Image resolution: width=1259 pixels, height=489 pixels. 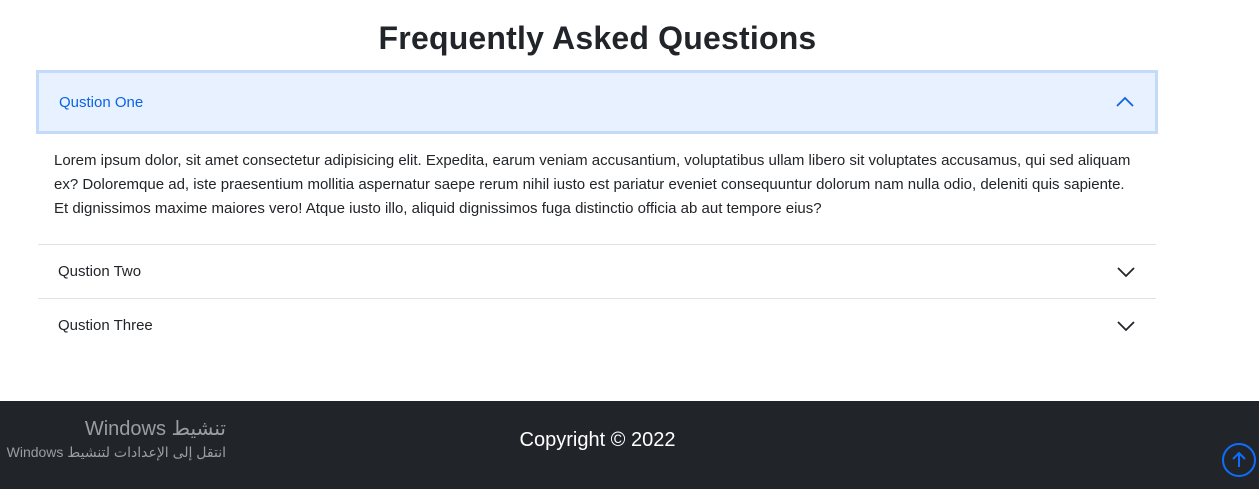 What do you see at coordinates (597, 102) in the screenshot?
I see `accordion-header-question-one: Qustion One` at bounding box center [597, 102].